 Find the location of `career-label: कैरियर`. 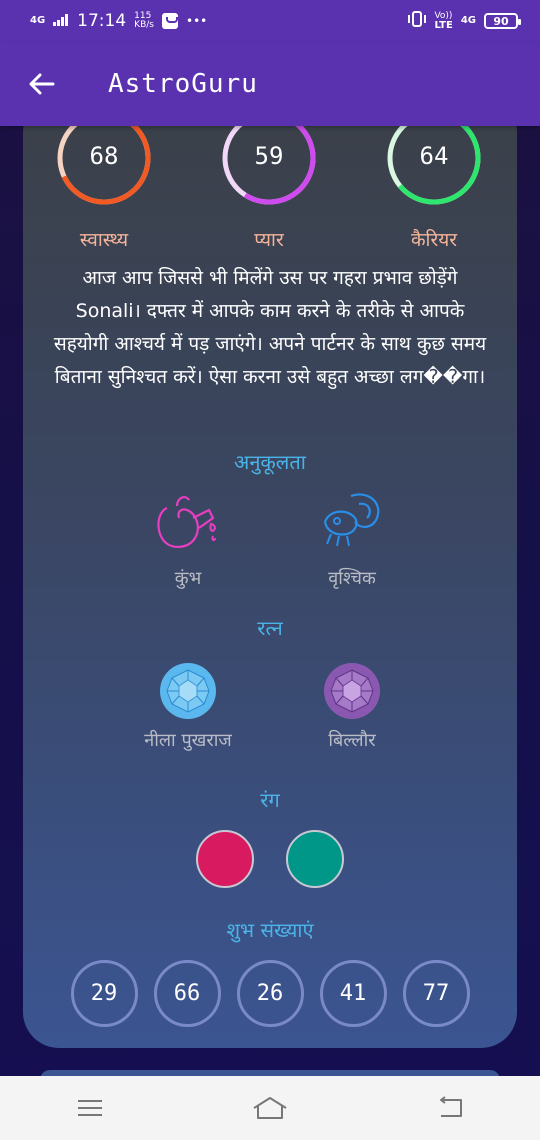

career-label: कैरियर is located at coordinates (434, 240).